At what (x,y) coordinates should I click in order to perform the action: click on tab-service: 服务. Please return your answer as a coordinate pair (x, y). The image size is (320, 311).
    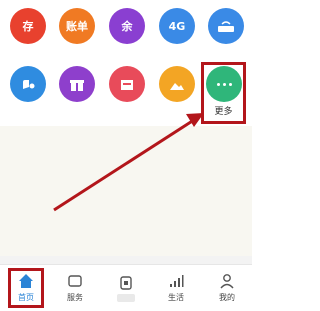
    Looking at the image, I should click on (75, 288).